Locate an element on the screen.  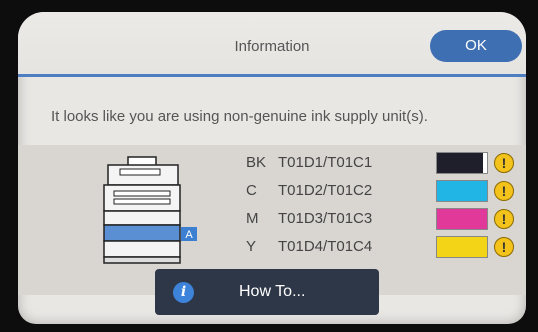
ink-label: BK is located at coordinates (256, 162).